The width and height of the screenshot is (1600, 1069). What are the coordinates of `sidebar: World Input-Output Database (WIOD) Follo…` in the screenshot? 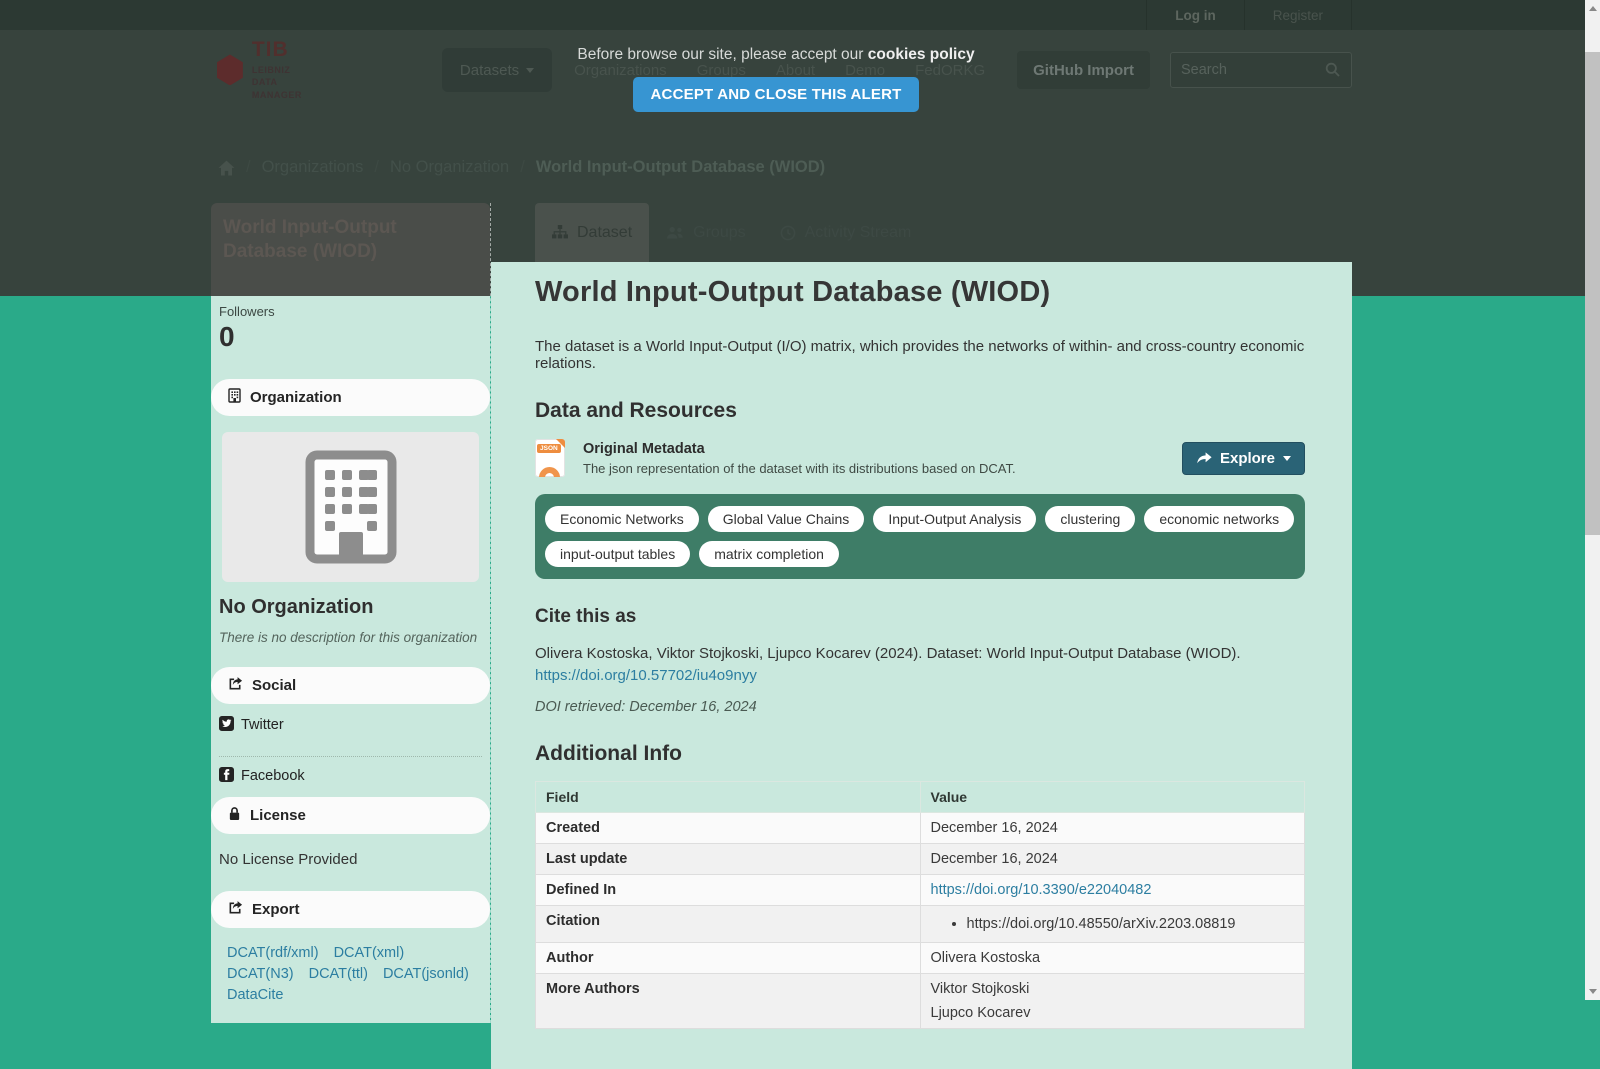 It's located at (346, 613).